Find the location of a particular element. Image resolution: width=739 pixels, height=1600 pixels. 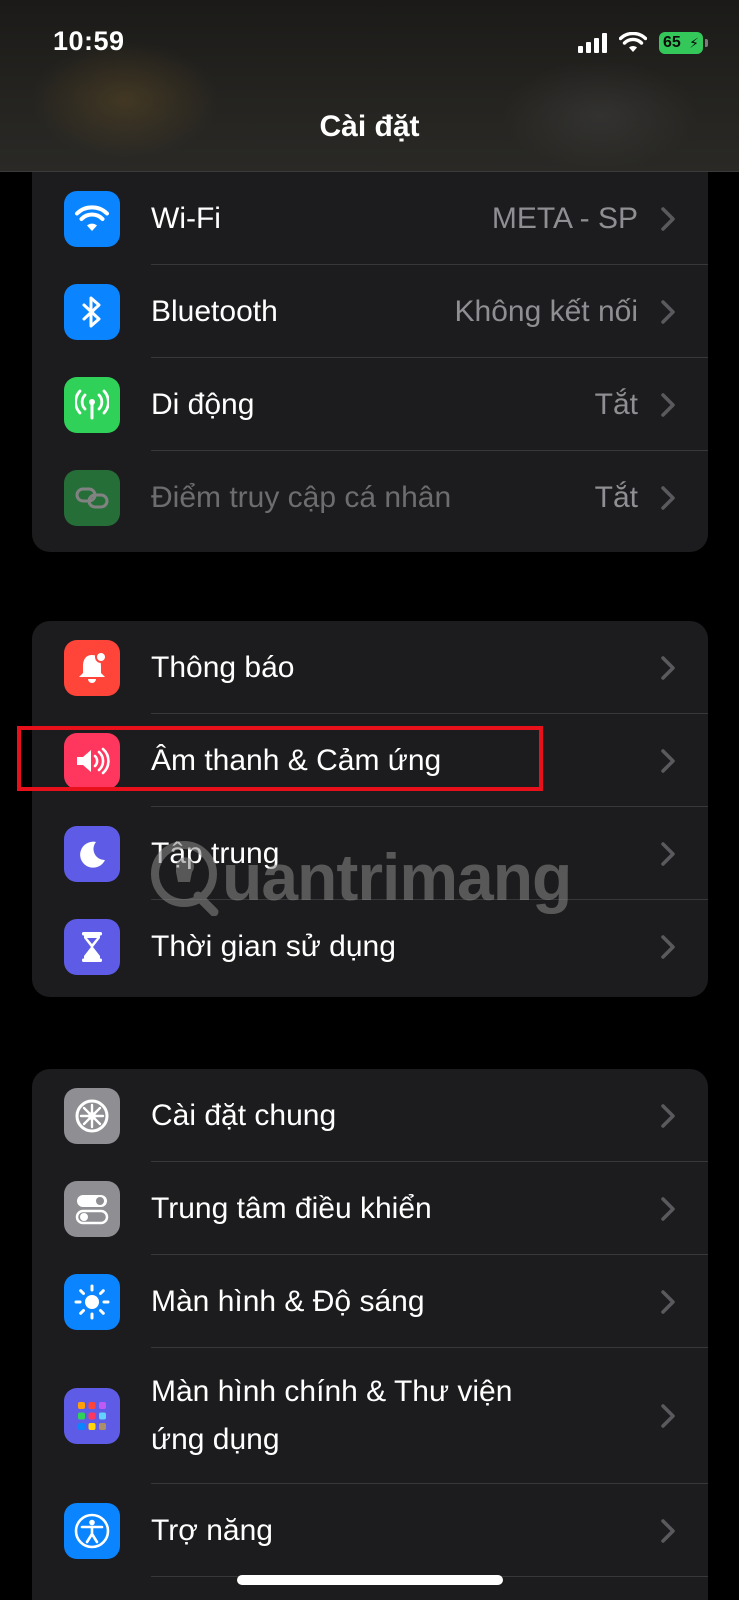

page-title: Cài đặt is located at coordinates (369, 126).